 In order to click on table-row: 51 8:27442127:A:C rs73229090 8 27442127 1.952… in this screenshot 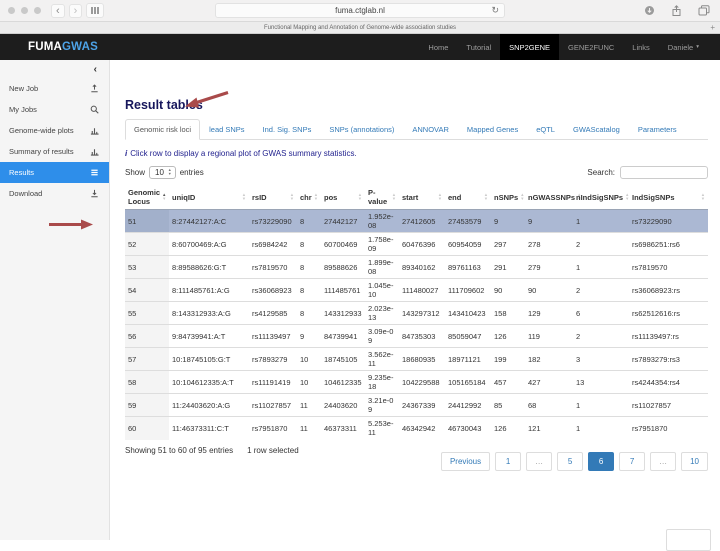, I will do `click(416, 221)`.